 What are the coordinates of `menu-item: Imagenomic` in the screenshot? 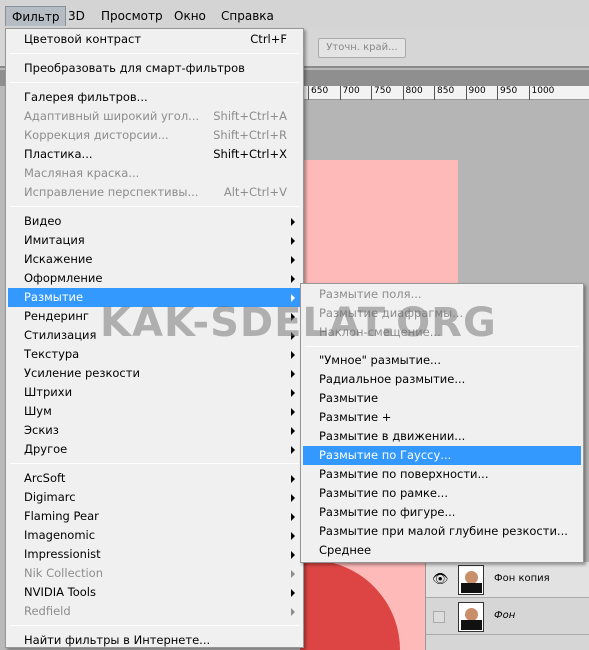 It's located at (154, 535).